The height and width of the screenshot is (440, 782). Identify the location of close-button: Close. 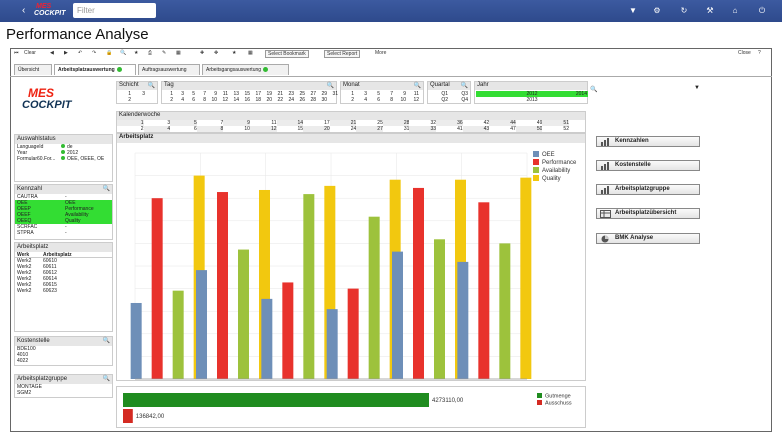
(744, 53).